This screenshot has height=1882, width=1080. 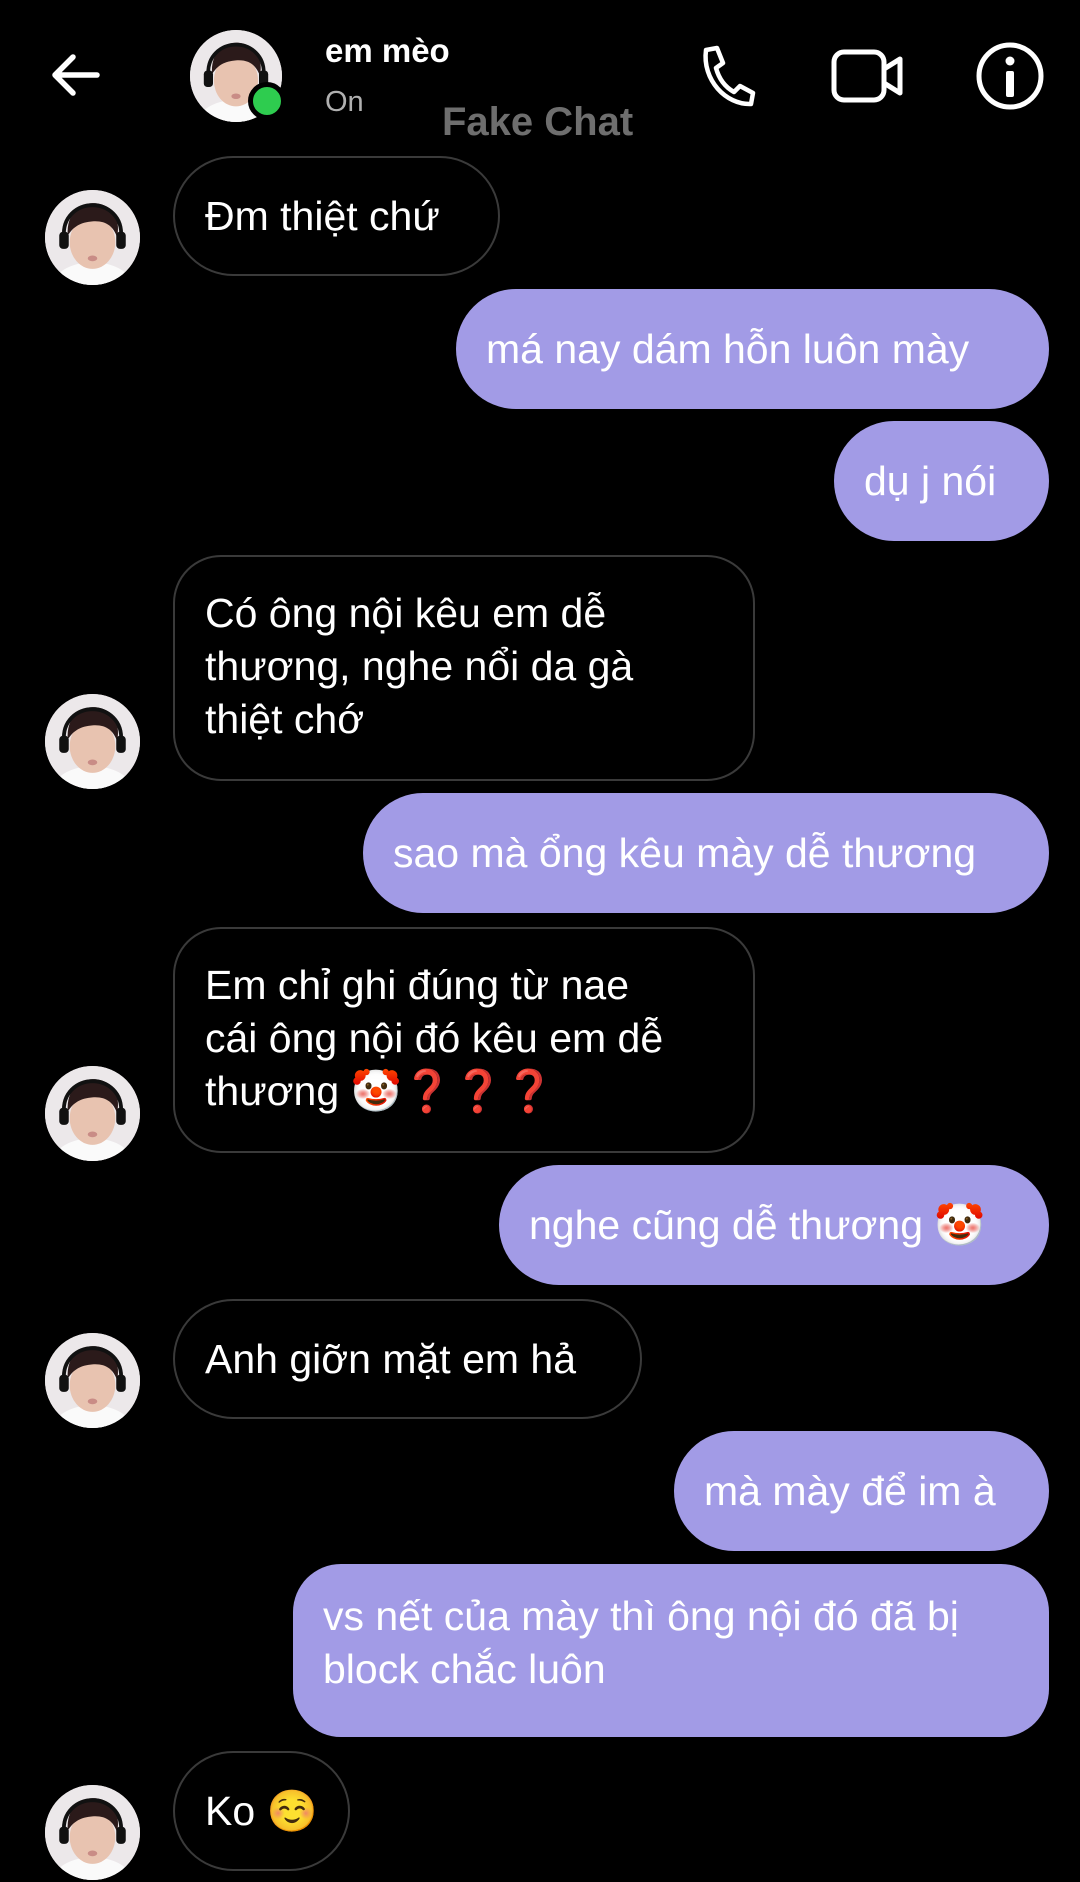 What do you see at coordinates (387, 51) in the screenshot?
I see `contact-name: em mèo` at bounding box center [387, 51].